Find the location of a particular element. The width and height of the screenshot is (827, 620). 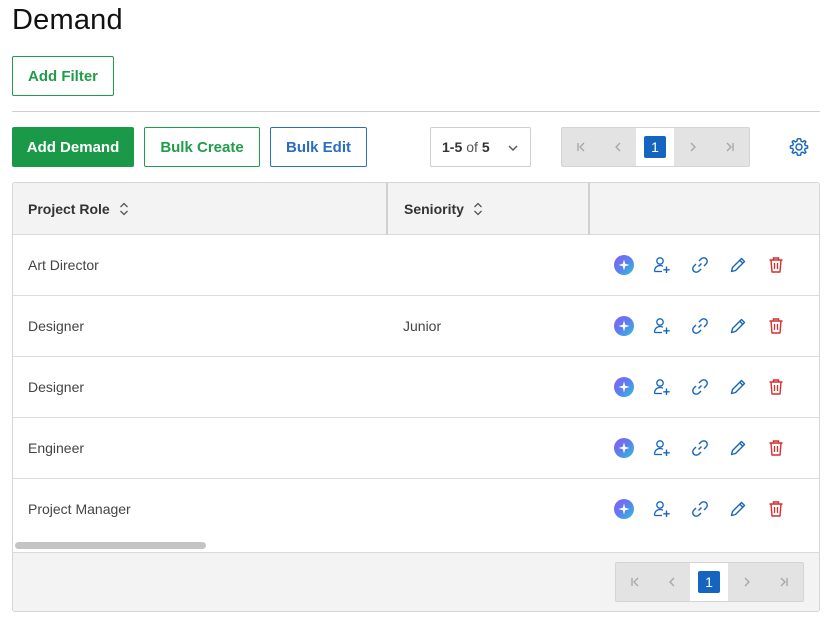

chevron-down-icon is located at coordinates (513, 149).